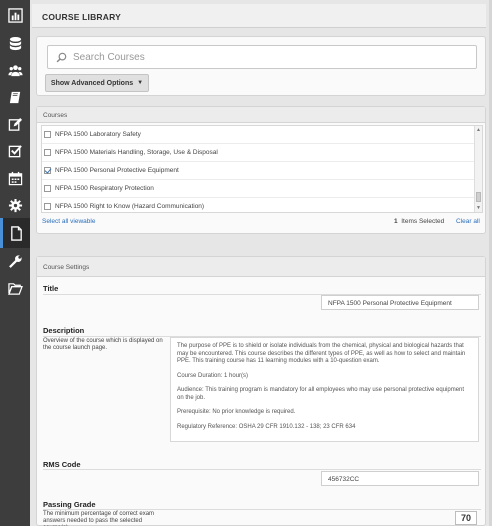 This screenshot has width=492, height=526. Describe the element at coordinates (15, 124) in the screenshot. I see `edit-icon` at that location.